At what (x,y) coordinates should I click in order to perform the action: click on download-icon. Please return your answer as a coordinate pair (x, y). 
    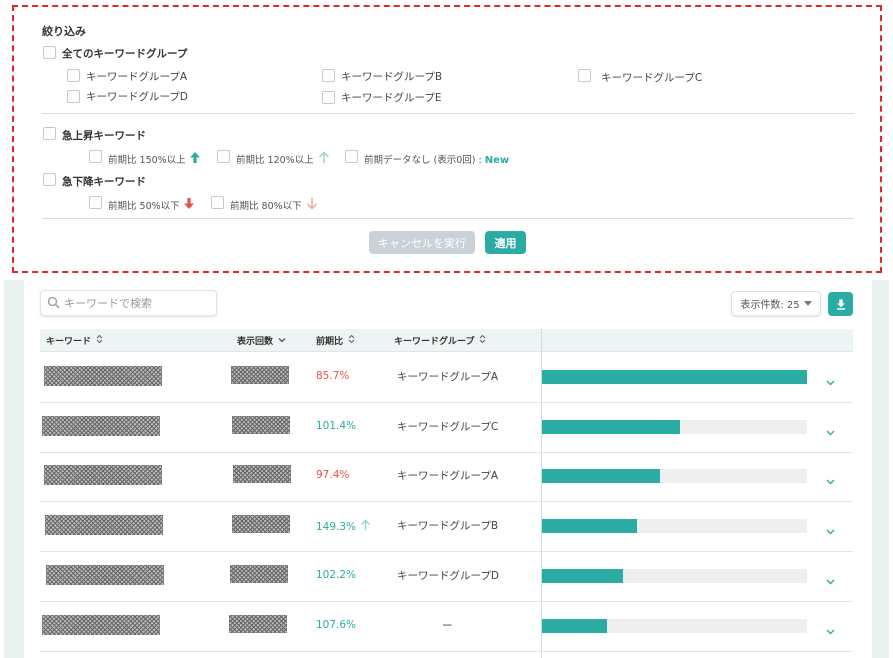
    Looking at the image, I should click on (841, 304).